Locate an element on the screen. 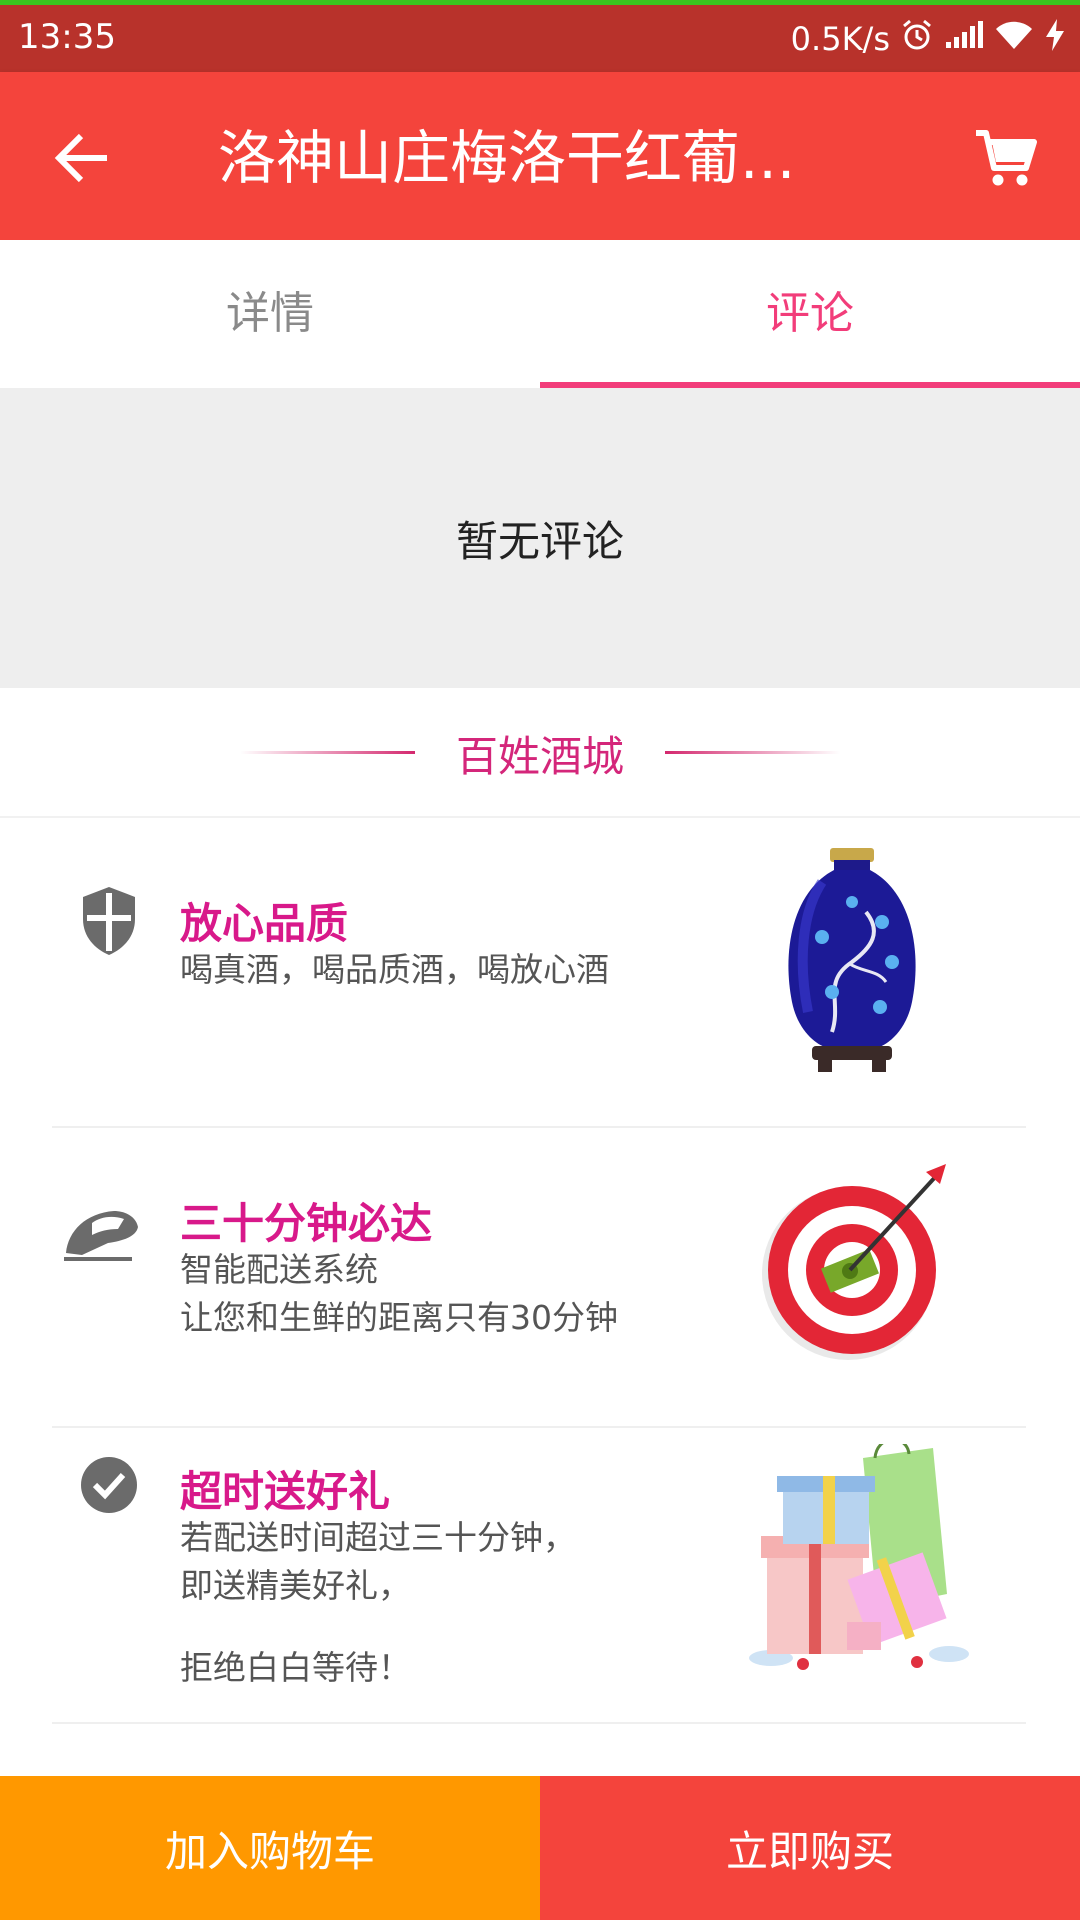  status-icons: 0.5K/s is located at coordinates (928, 39).